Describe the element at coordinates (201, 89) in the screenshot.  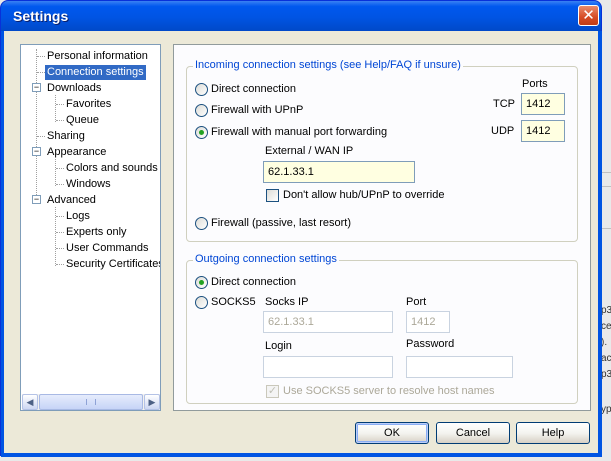
I see `radio-incoming-direct` at that location.